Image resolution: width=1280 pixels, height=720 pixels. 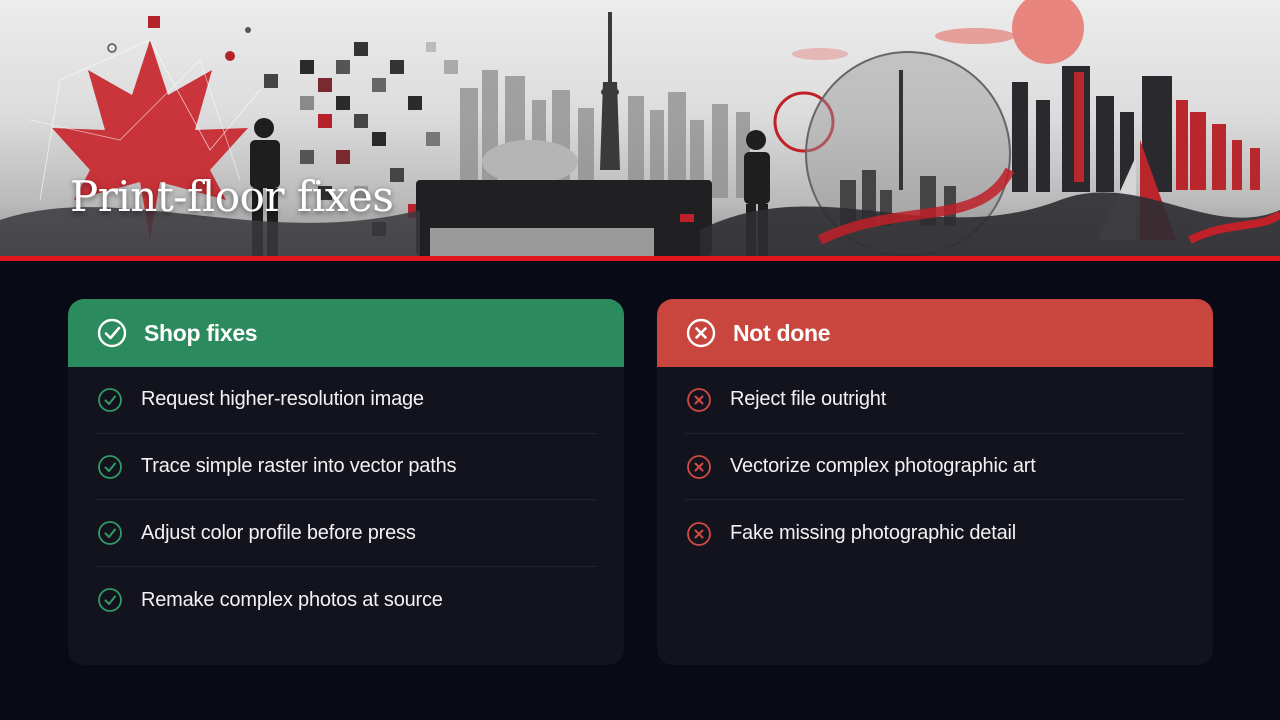 I want to click on list-item: Remake complex photos at source, so click(x=346, y=600).